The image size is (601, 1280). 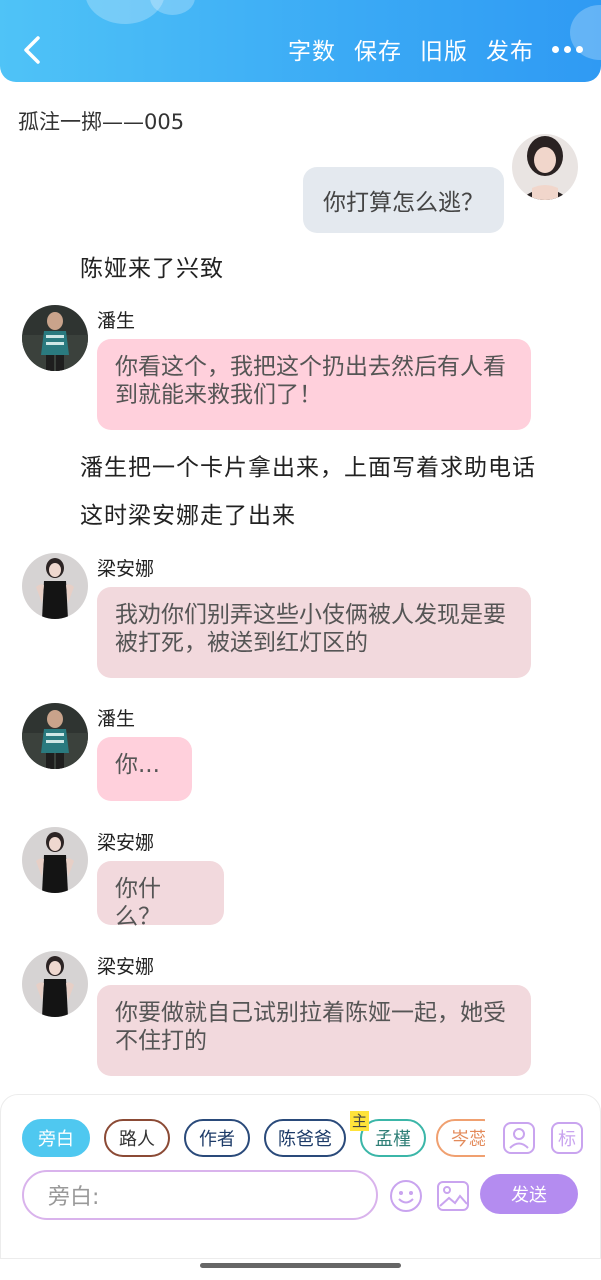 I want to click on chat-bubble: 你什么？, so click(x=160, y=895).